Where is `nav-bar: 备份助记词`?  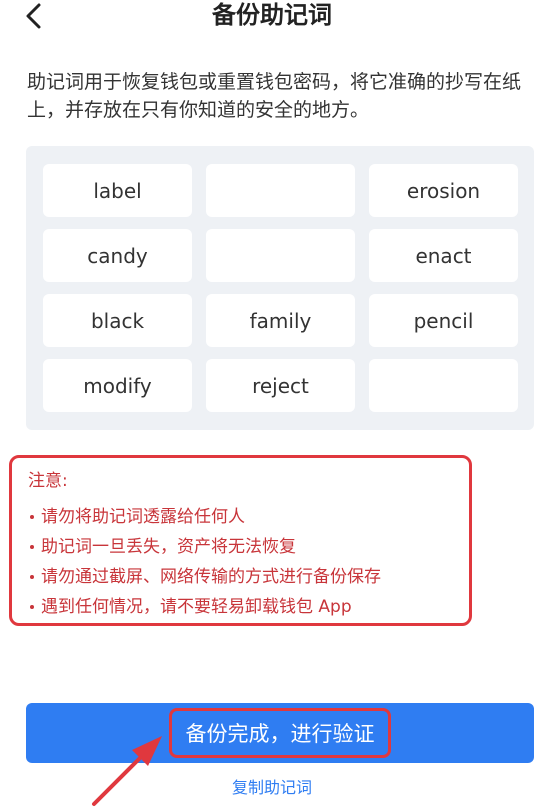 nav-bar: 备份助记词 is located at coordinates (272, 17).